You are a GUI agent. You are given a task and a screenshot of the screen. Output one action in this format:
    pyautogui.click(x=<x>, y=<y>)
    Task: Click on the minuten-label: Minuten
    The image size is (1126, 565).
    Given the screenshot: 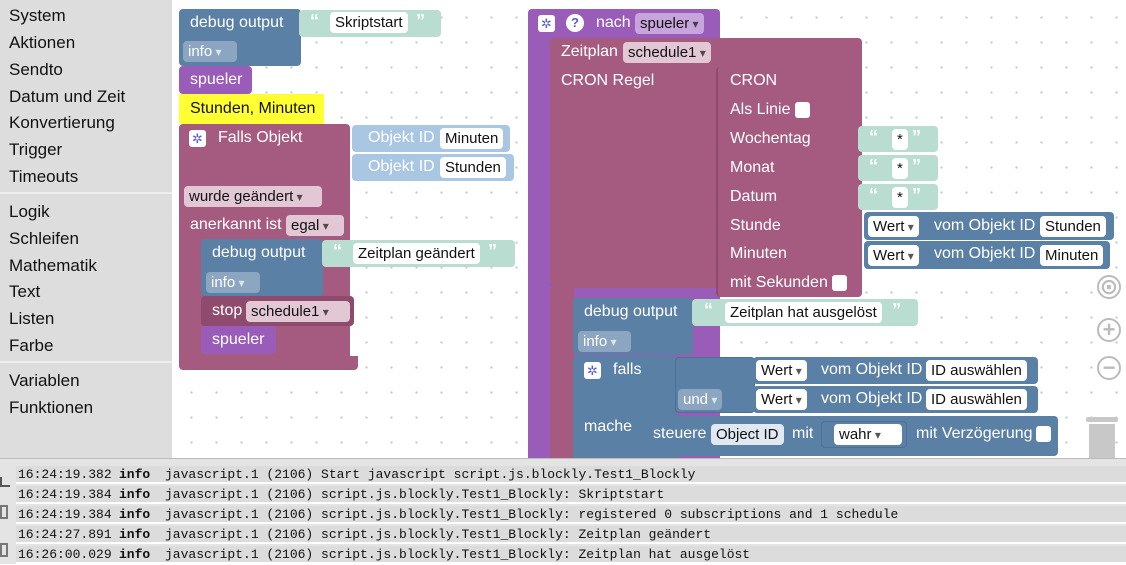 What is the action you would take?
    pyautogui.click(x=758, y=253)
    